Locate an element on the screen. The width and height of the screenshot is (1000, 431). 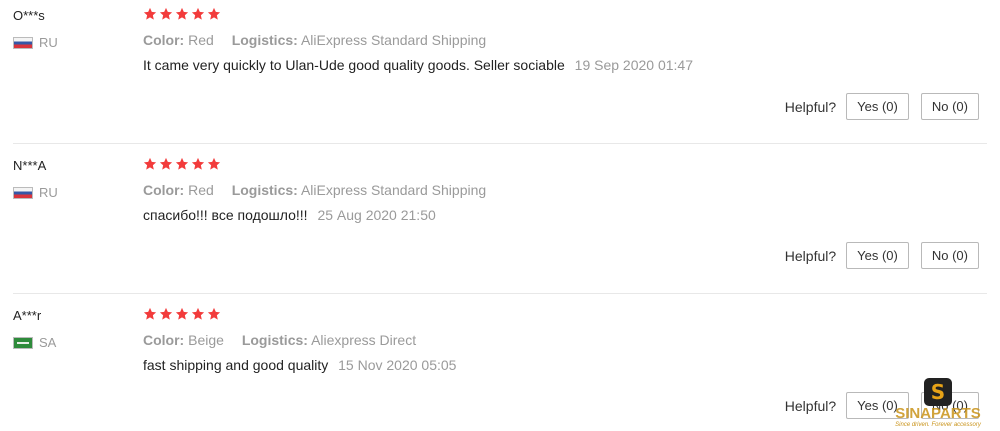
review-date: 25 Aug 2020 21:50 is located at coordinates (376, 215).